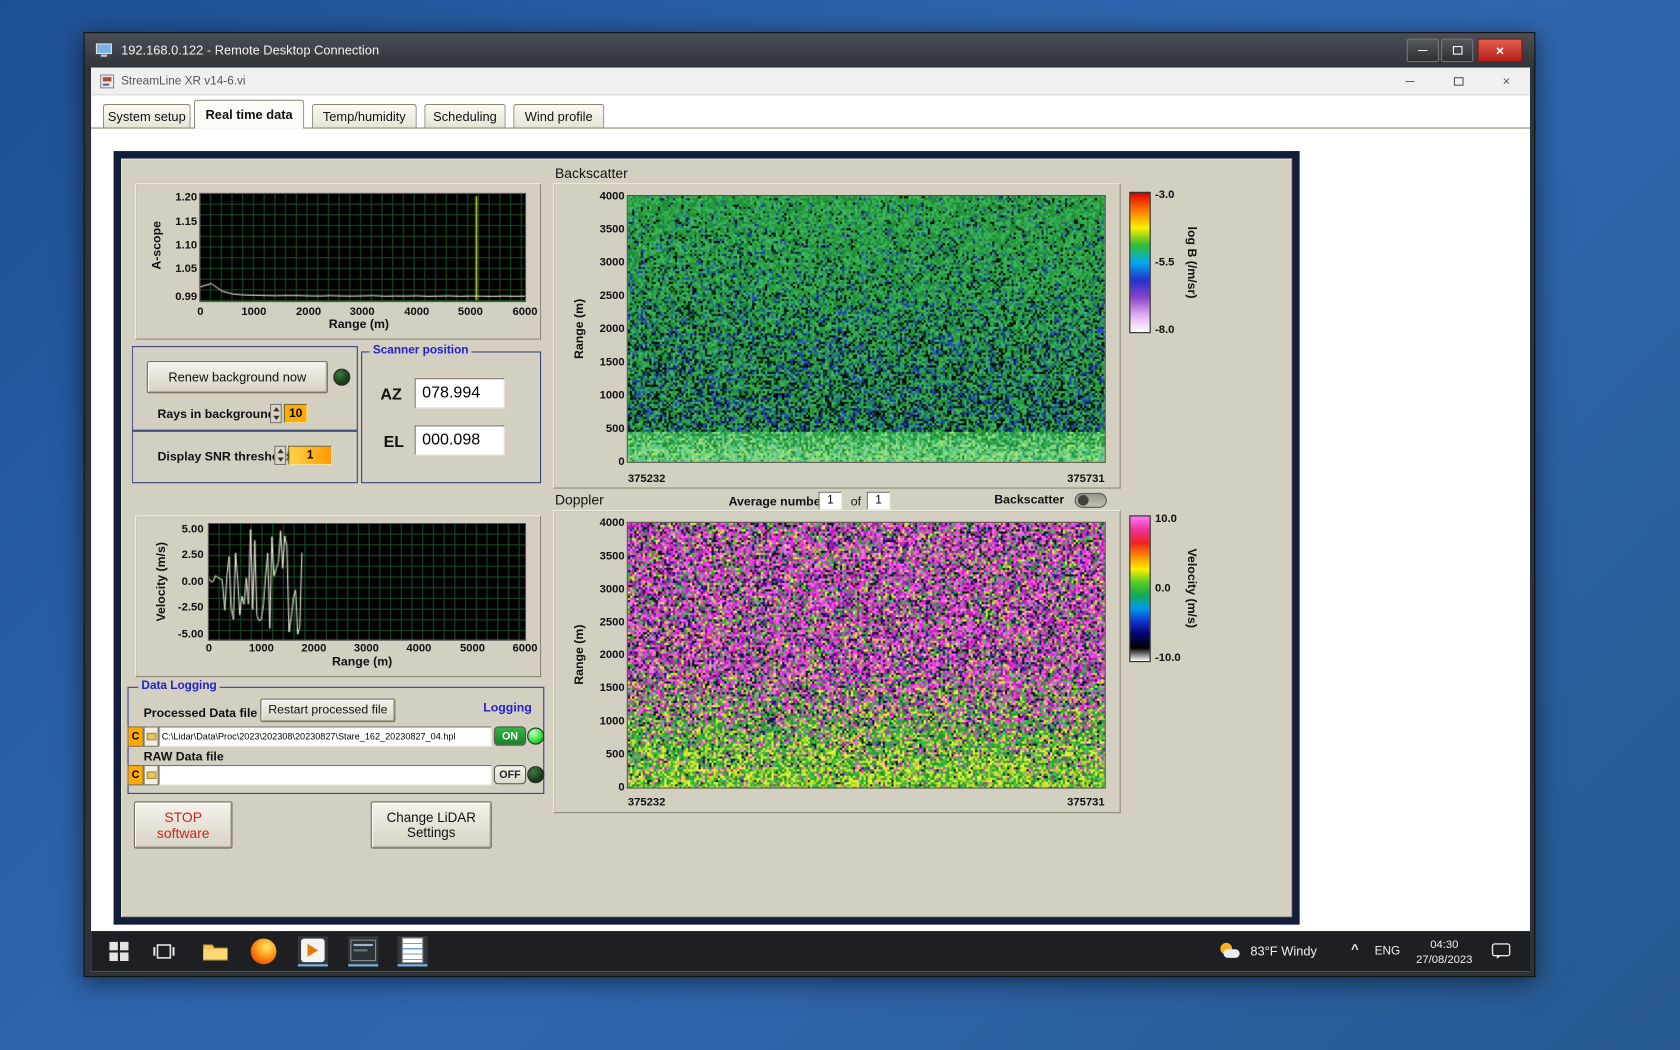  I want to click on a-scope-x-axis-label: Range (m), so click(359, 325).